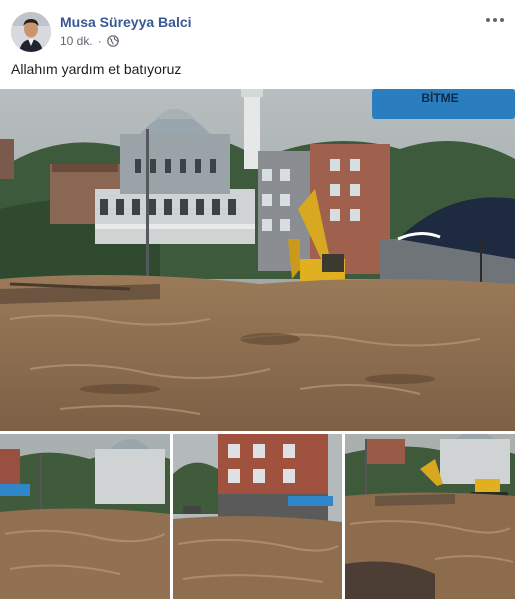 This screenshot has height=599, width=515. Describe the element at coordinates (76, 41) in the screenshot. I see `post-timestamp: 10 dk.` at that location.